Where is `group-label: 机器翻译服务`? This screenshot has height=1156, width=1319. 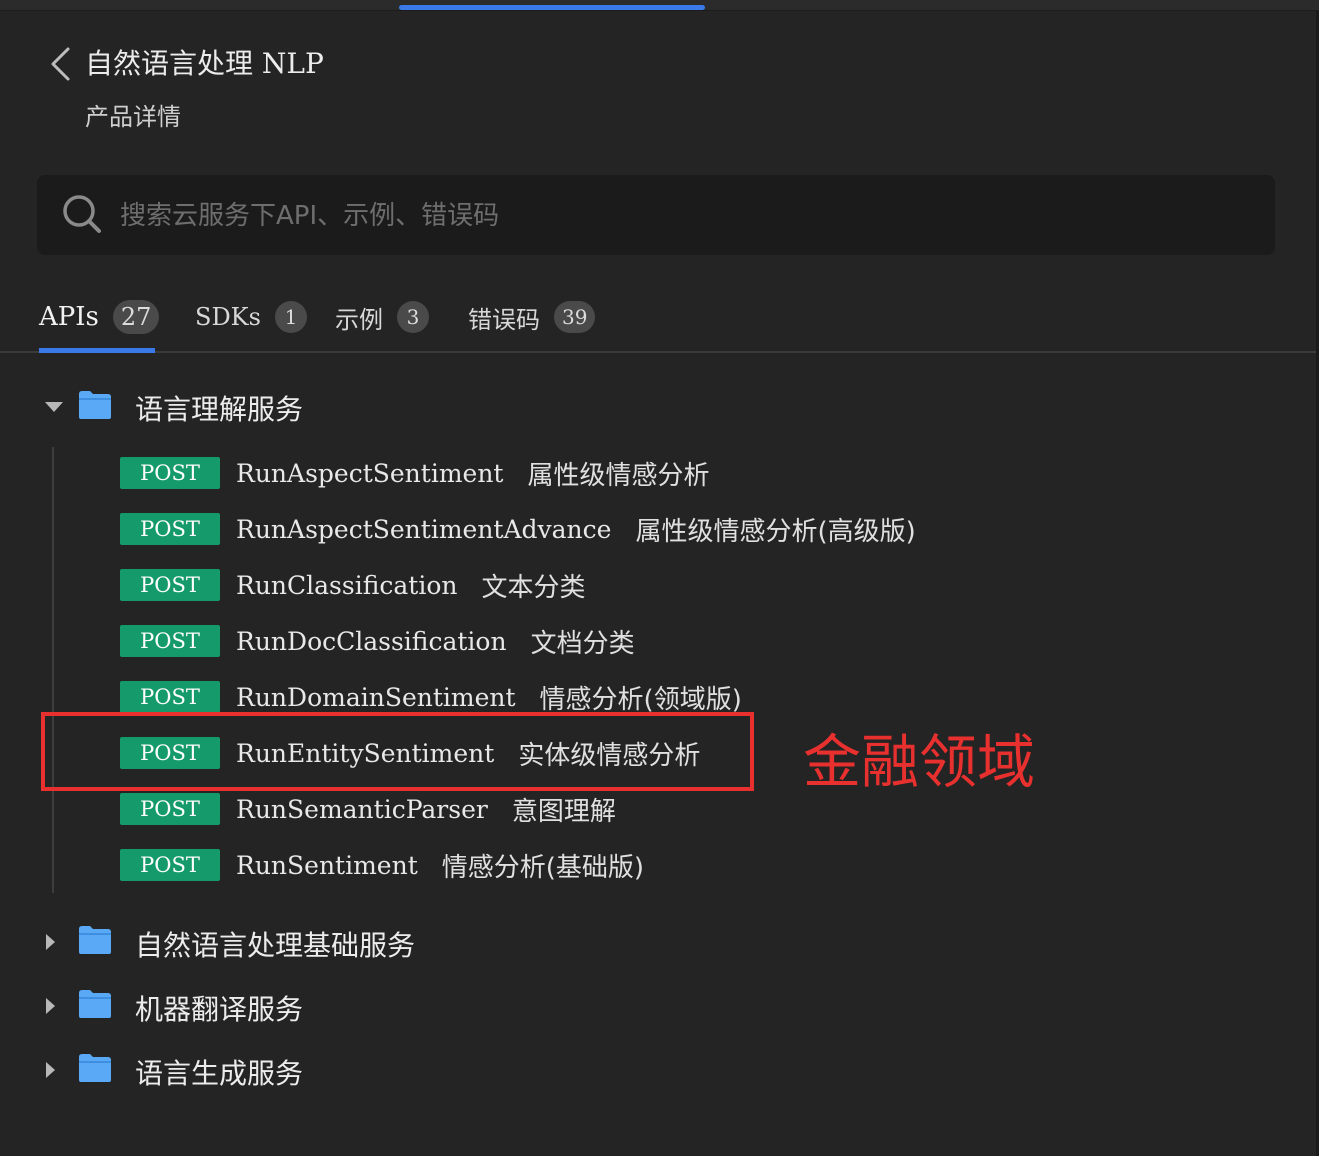 group-label: 机器翻译服务 is located at coordinates (219, 1009).